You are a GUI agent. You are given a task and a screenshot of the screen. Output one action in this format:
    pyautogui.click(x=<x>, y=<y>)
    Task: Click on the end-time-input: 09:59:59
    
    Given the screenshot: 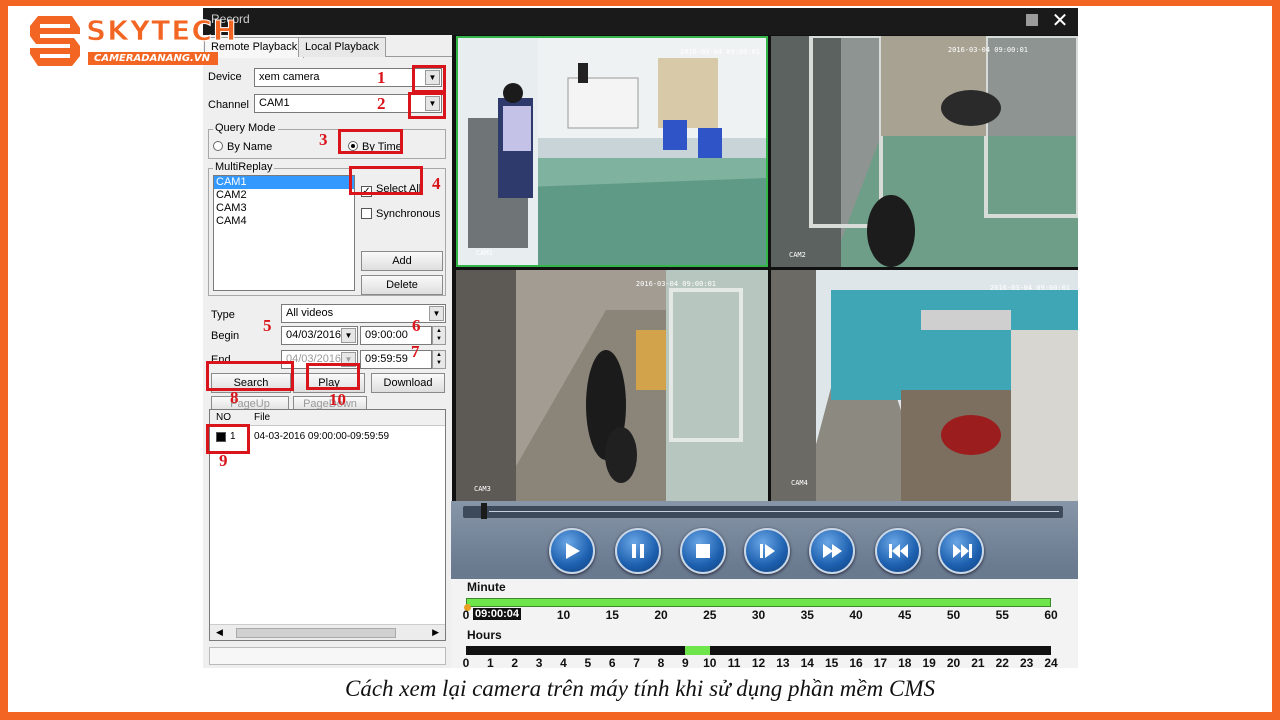 What is the action you would take?
    pyautogui.click(x=396, y=359)
    